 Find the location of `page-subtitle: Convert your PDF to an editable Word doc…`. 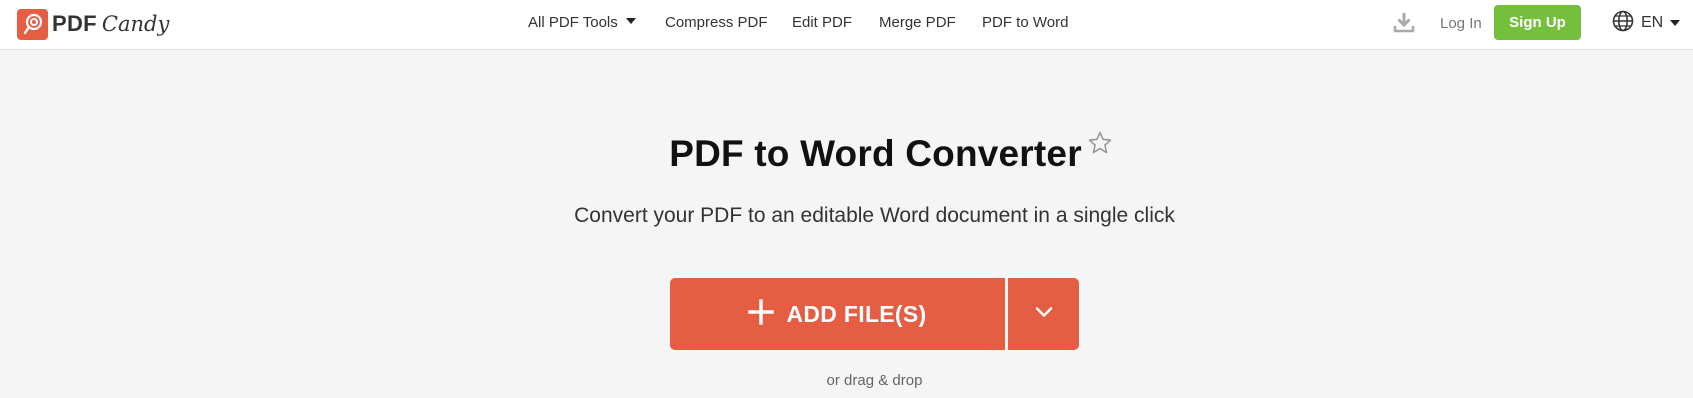

page-subtitle: Convert your PDF to an editable Word doc… is located at coordinates (874, 215).